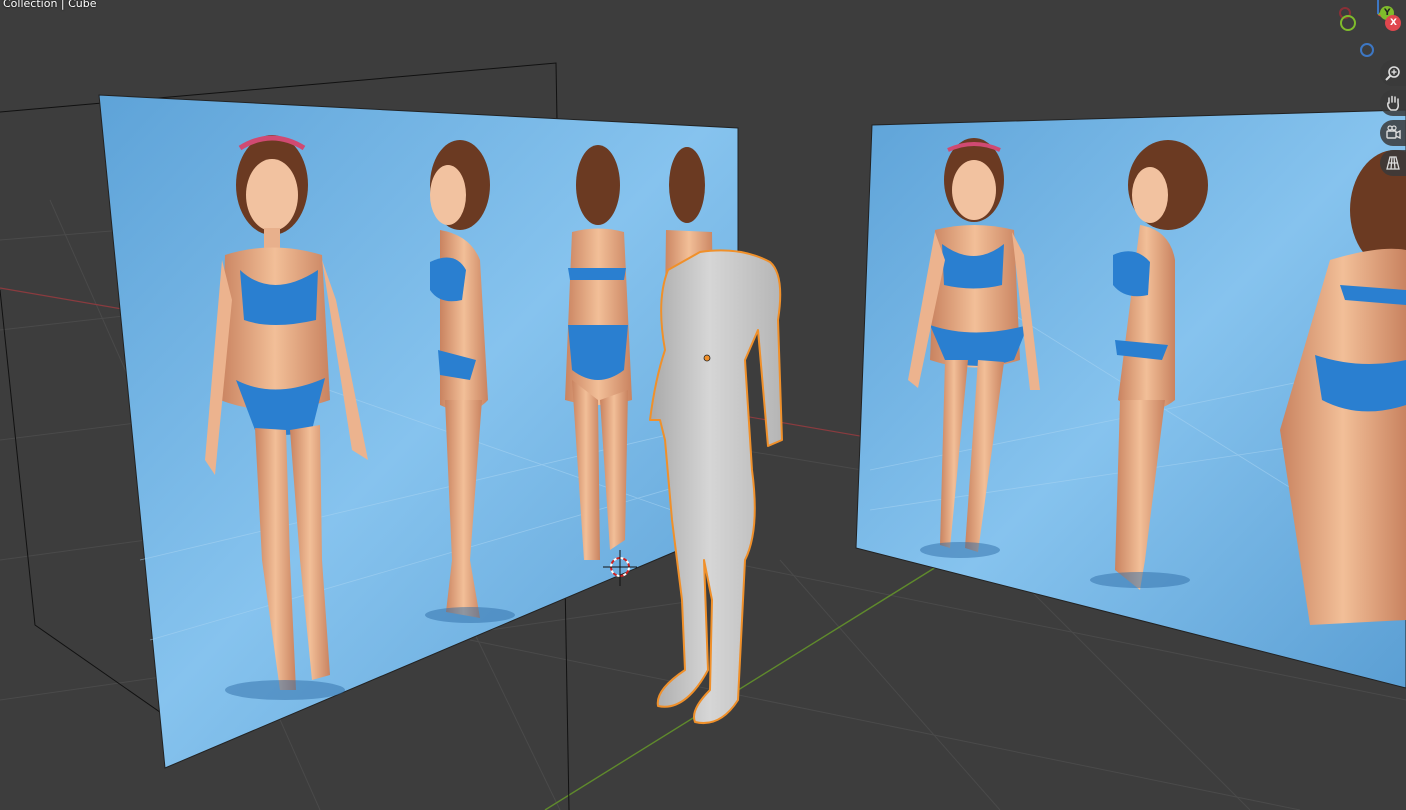  I want to click on pan-hand-icon, so click(1393, 103).